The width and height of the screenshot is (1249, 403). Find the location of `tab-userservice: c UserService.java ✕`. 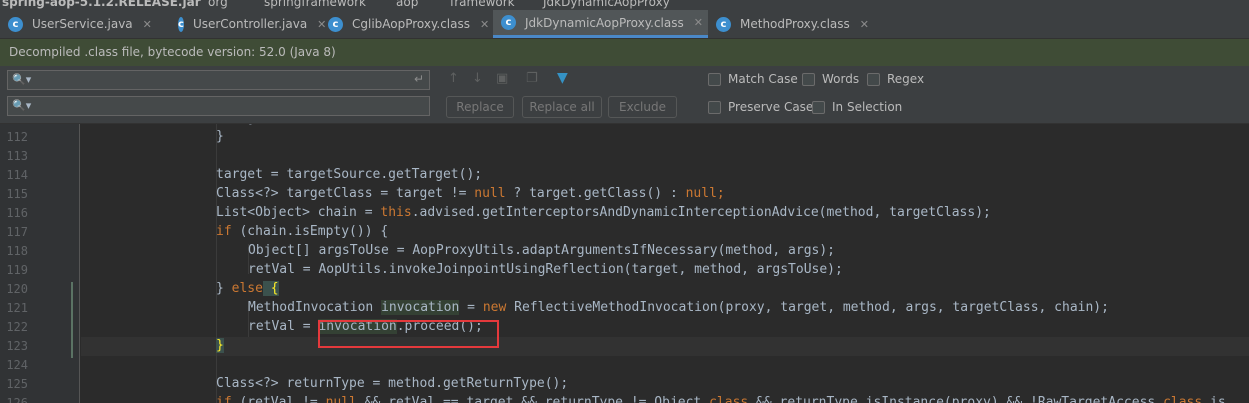

tab-userservice: c UserService.java ✕ is located at coordinates (85, 24).